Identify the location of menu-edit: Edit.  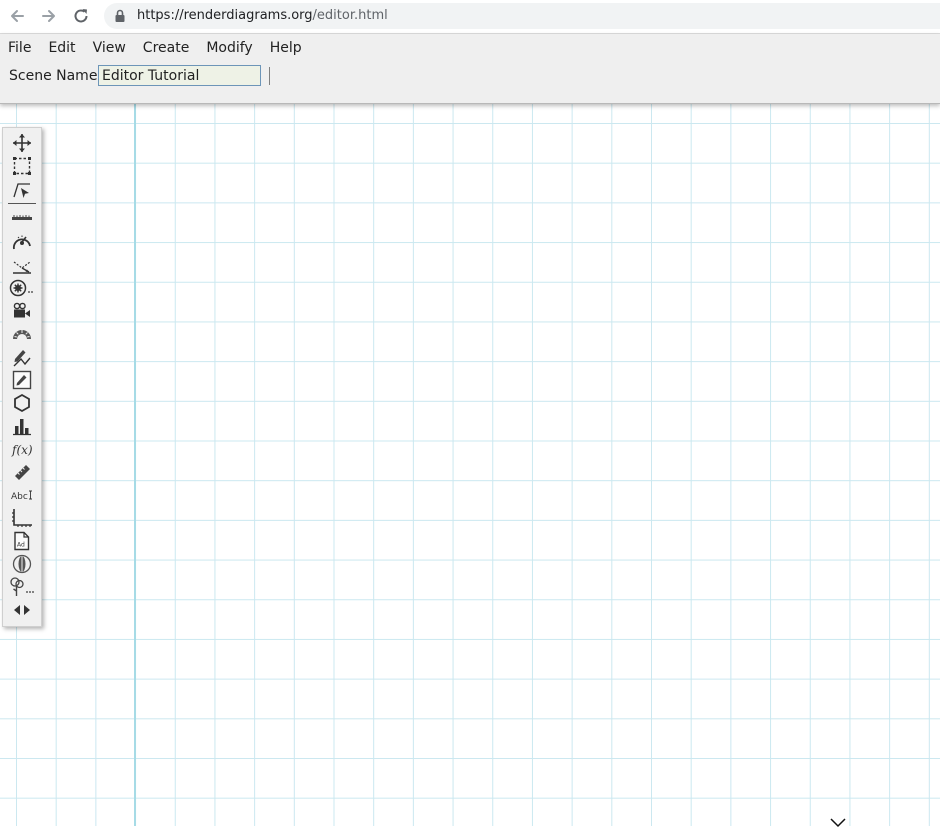
(61, 49).